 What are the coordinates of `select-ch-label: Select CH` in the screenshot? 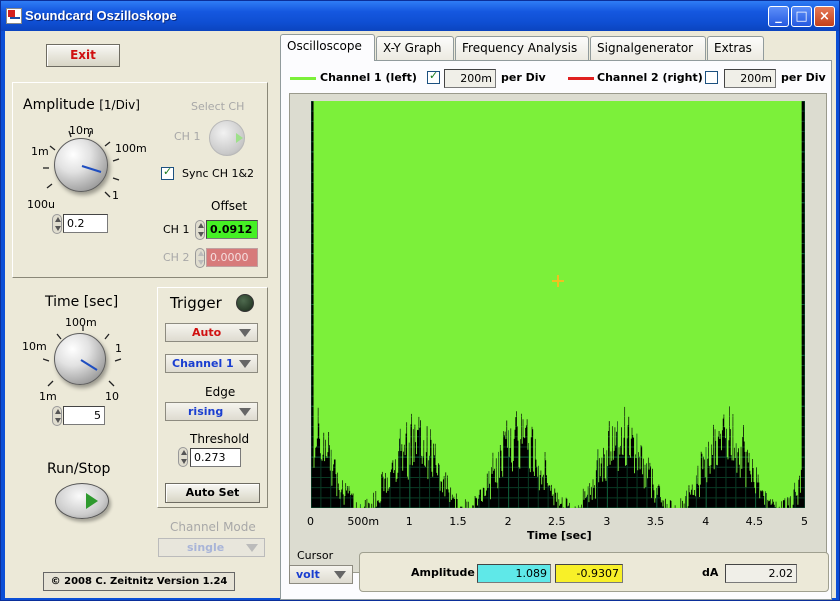 It's located at (218, 106).